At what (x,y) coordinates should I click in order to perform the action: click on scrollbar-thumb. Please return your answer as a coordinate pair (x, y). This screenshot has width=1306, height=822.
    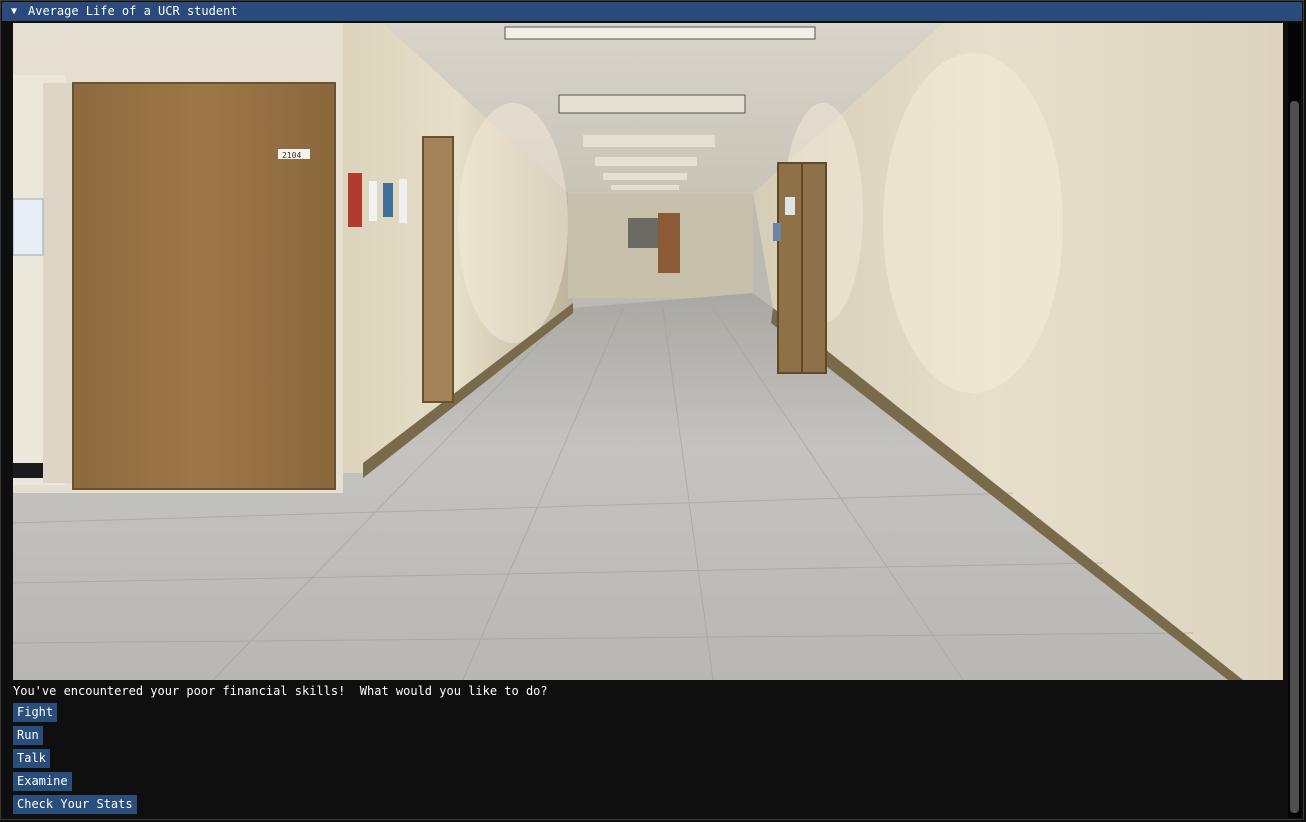
    Looking at the image, I should click on (1294, 457).